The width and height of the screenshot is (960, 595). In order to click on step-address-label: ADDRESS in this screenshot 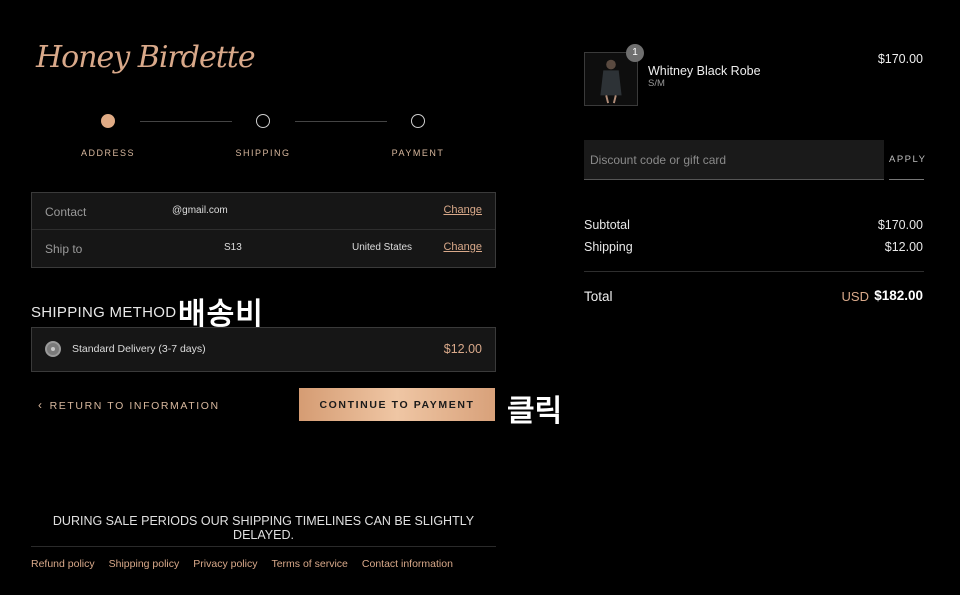, I will do `click(108, 153)`.